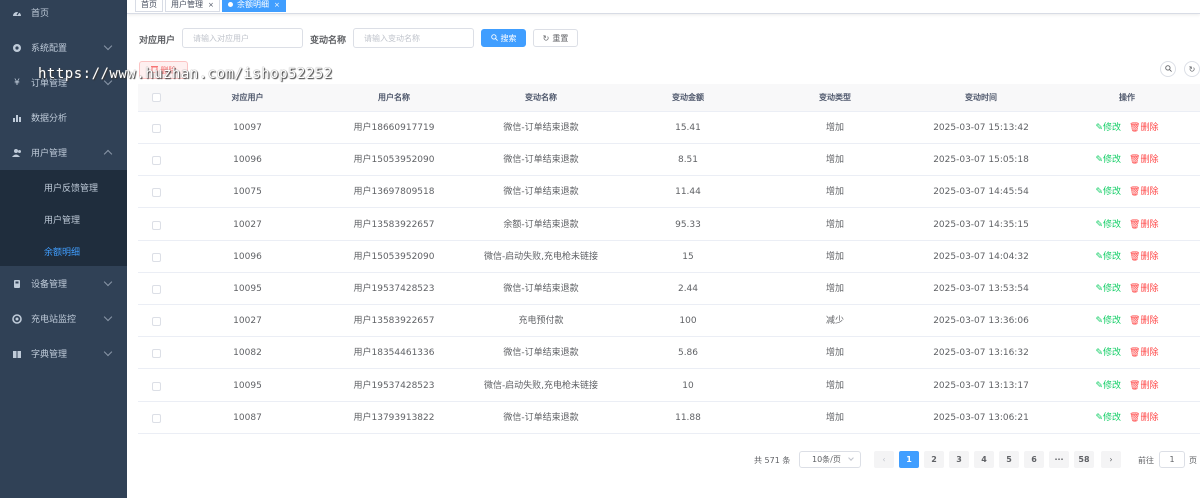 The width and height of the screenshot is (1200, 498). Describe the element at coordinates (541, 256) in the screenshot. I see `cell-change-name: 微信-启动失败,充电枪未链接` at that location.